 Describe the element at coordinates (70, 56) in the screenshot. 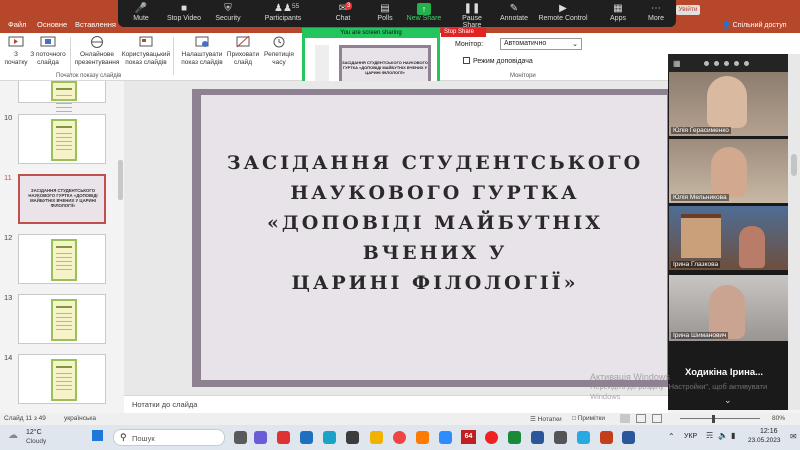

I see `ribbon-separator` at that location.